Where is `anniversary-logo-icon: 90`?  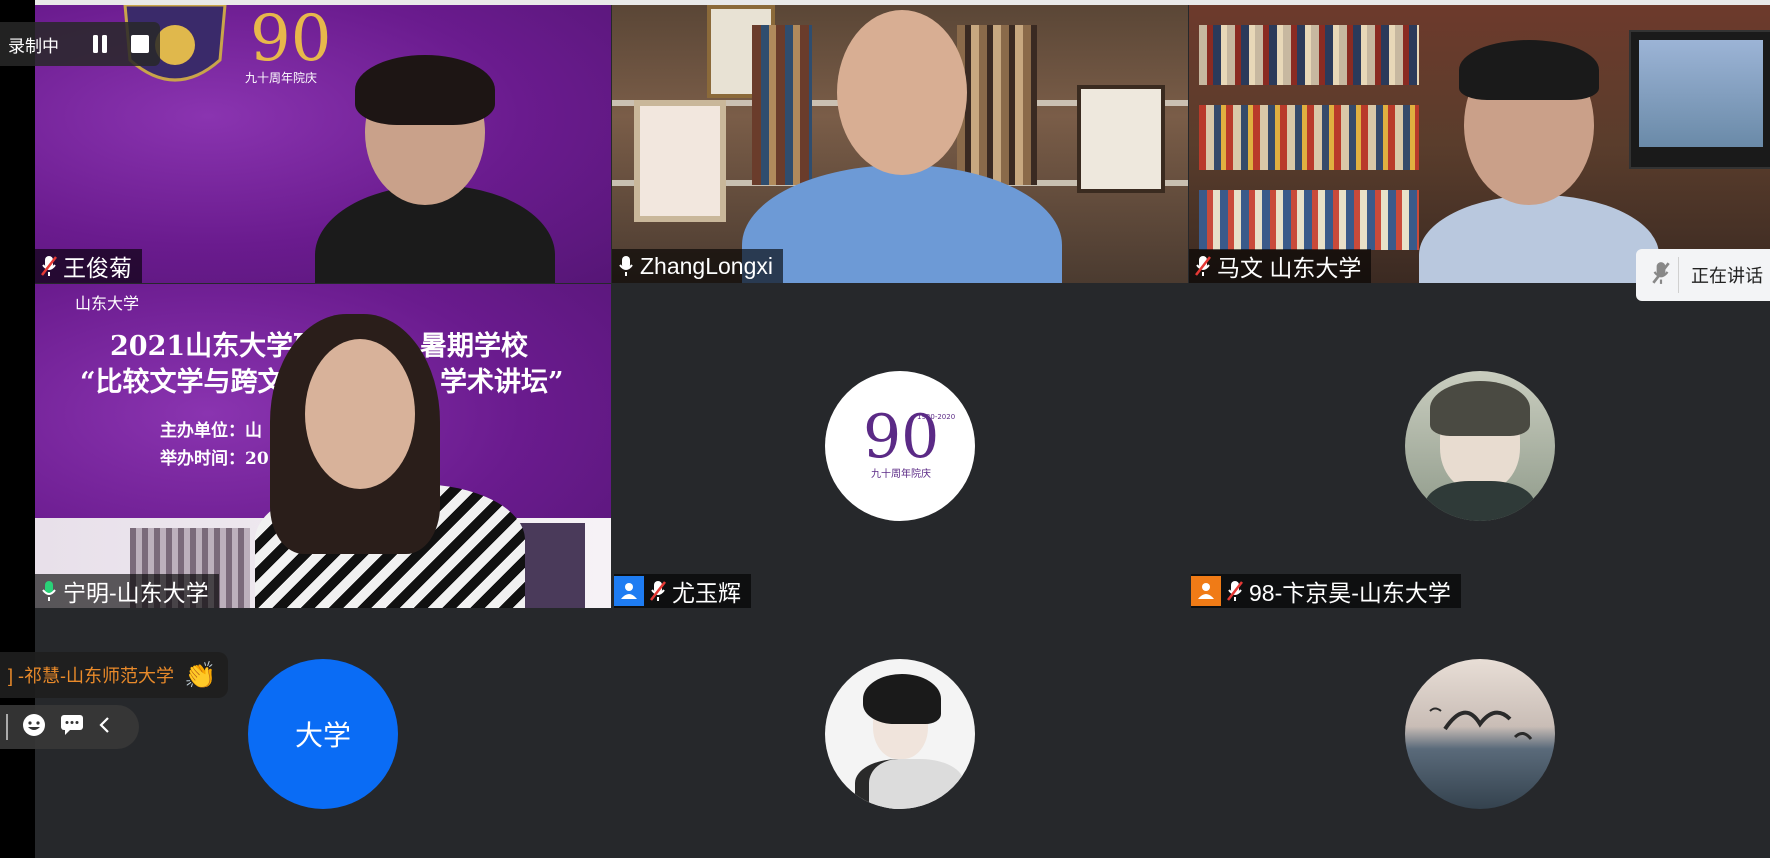
anniversary-logo-icon: 90 is located at coordinates (290, 40).